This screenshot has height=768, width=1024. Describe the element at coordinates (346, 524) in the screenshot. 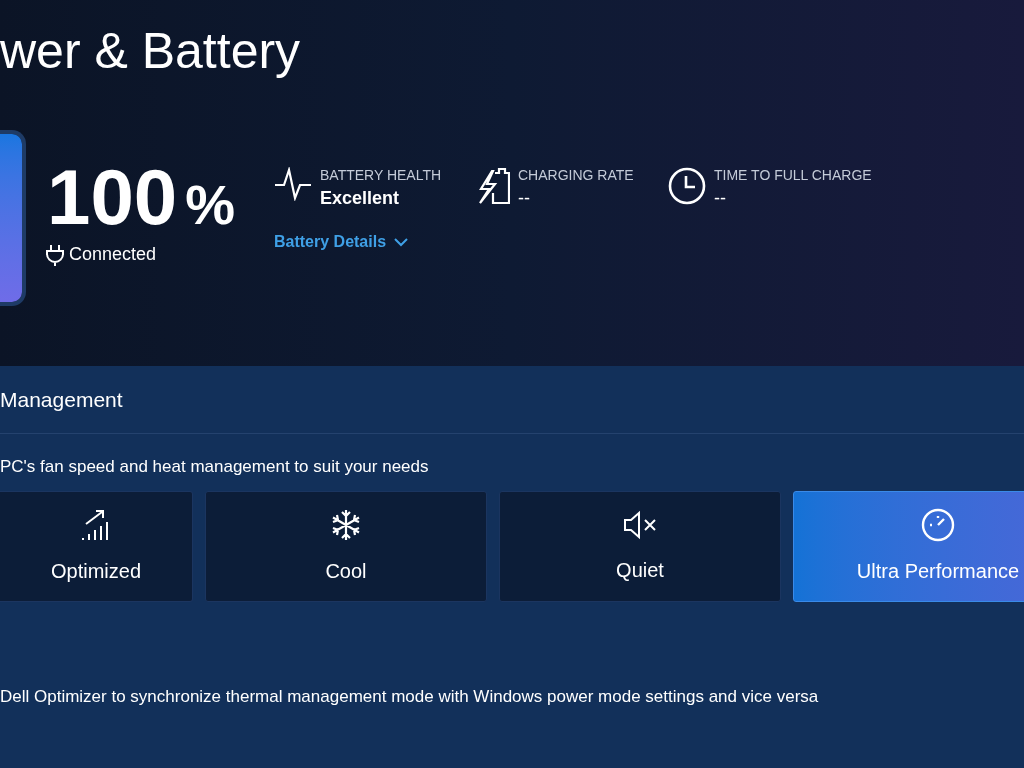

I see `snowflake-icon` at that location.